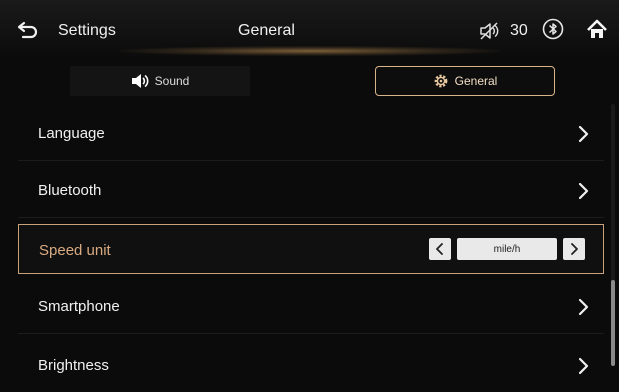 This screenshot has width=619, height=392. Describe the element at coordinates (172, 81) in the screenshot. I see `tab-sound-label: Sound` at that location.